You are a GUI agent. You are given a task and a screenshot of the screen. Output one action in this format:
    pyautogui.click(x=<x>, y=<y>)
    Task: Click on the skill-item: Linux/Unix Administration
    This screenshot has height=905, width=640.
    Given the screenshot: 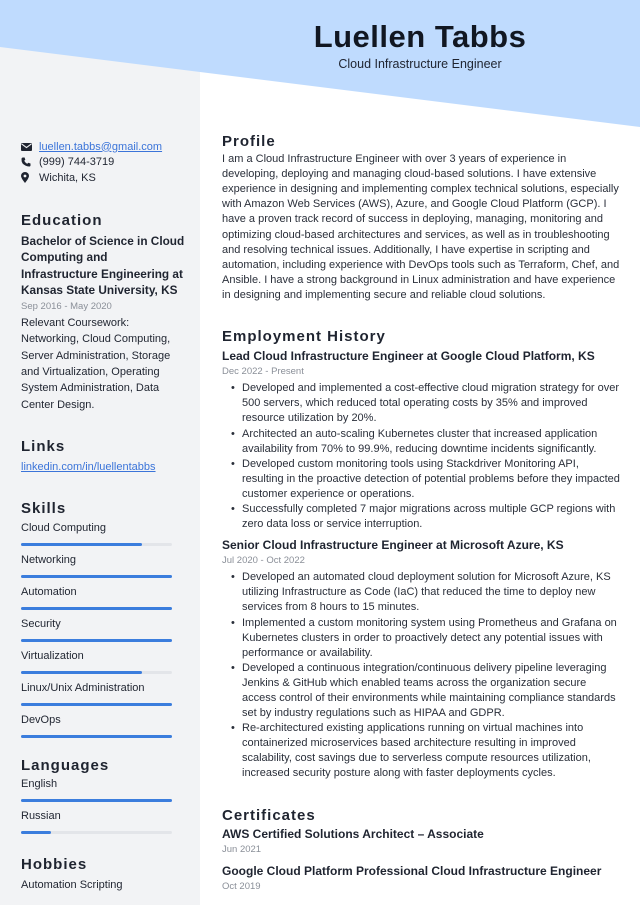 What is the action you would take?
    pyautogui.click(x=103, y=693)
    